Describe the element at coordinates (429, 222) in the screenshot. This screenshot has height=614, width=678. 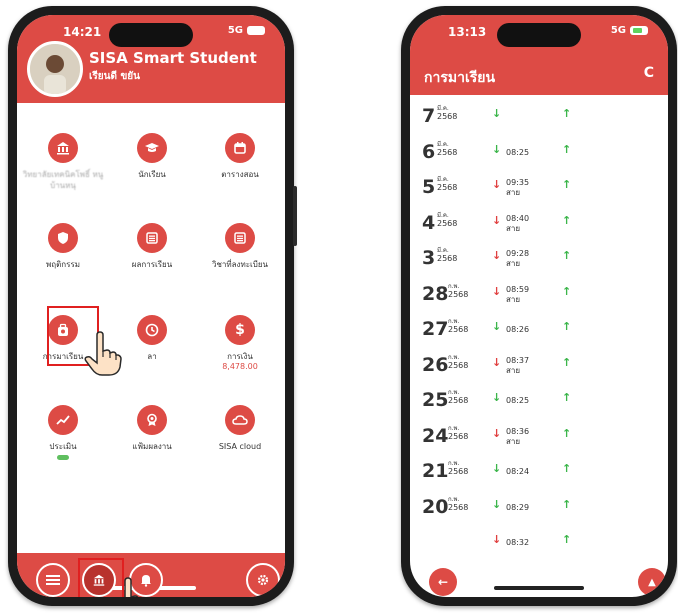
I see `row-day: 4` at that location.